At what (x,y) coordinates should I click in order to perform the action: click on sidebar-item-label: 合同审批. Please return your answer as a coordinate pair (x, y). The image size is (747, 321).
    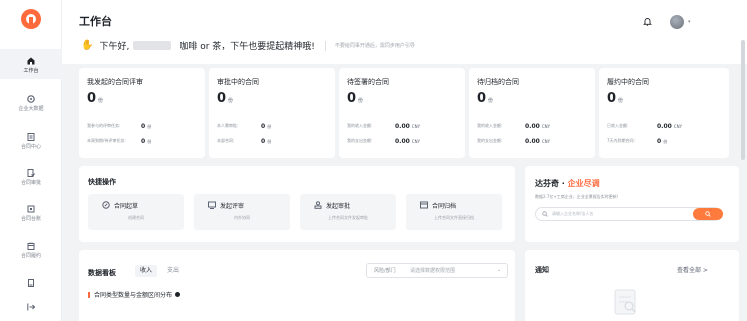
    Looking at the image, I should click on (30, 183).